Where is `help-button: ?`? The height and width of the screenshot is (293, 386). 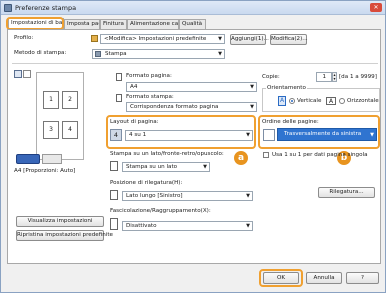
help-button: ? is located at coordinates (362, 278).